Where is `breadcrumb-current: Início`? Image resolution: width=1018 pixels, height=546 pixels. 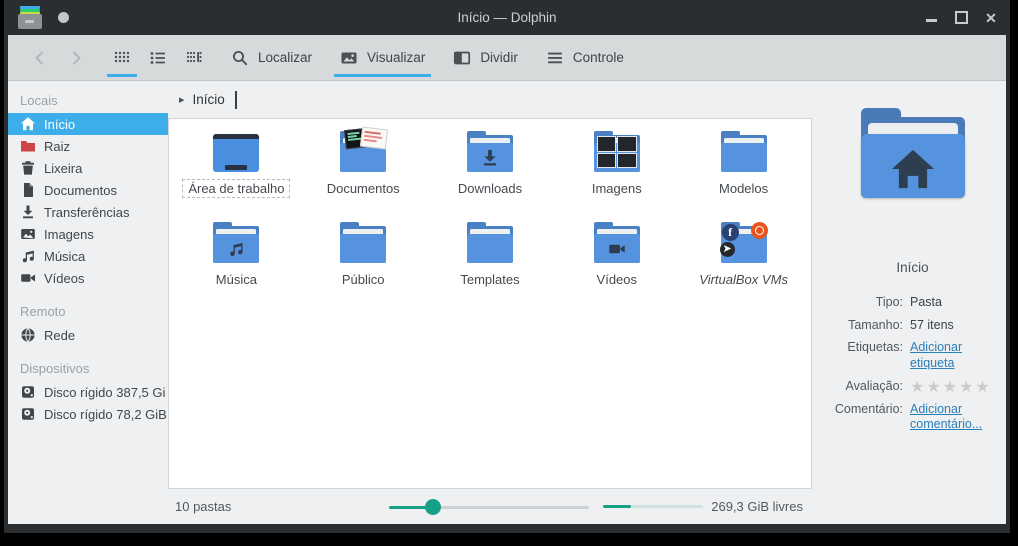 breadcrumb-current: Início is located at coordinates (209, 99).